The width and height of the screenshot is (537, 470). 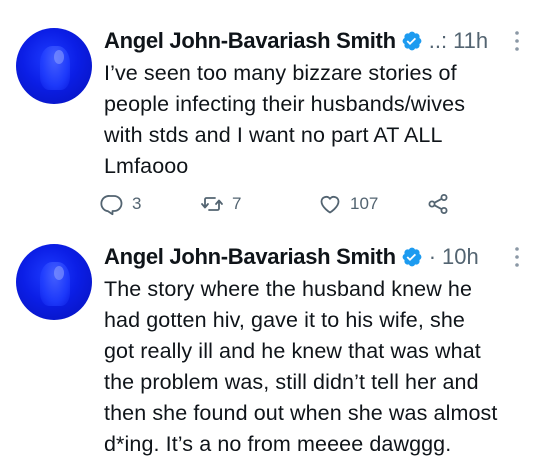 I want to click on tweet-actions: 3 7 107, so click(x=290, y=204).